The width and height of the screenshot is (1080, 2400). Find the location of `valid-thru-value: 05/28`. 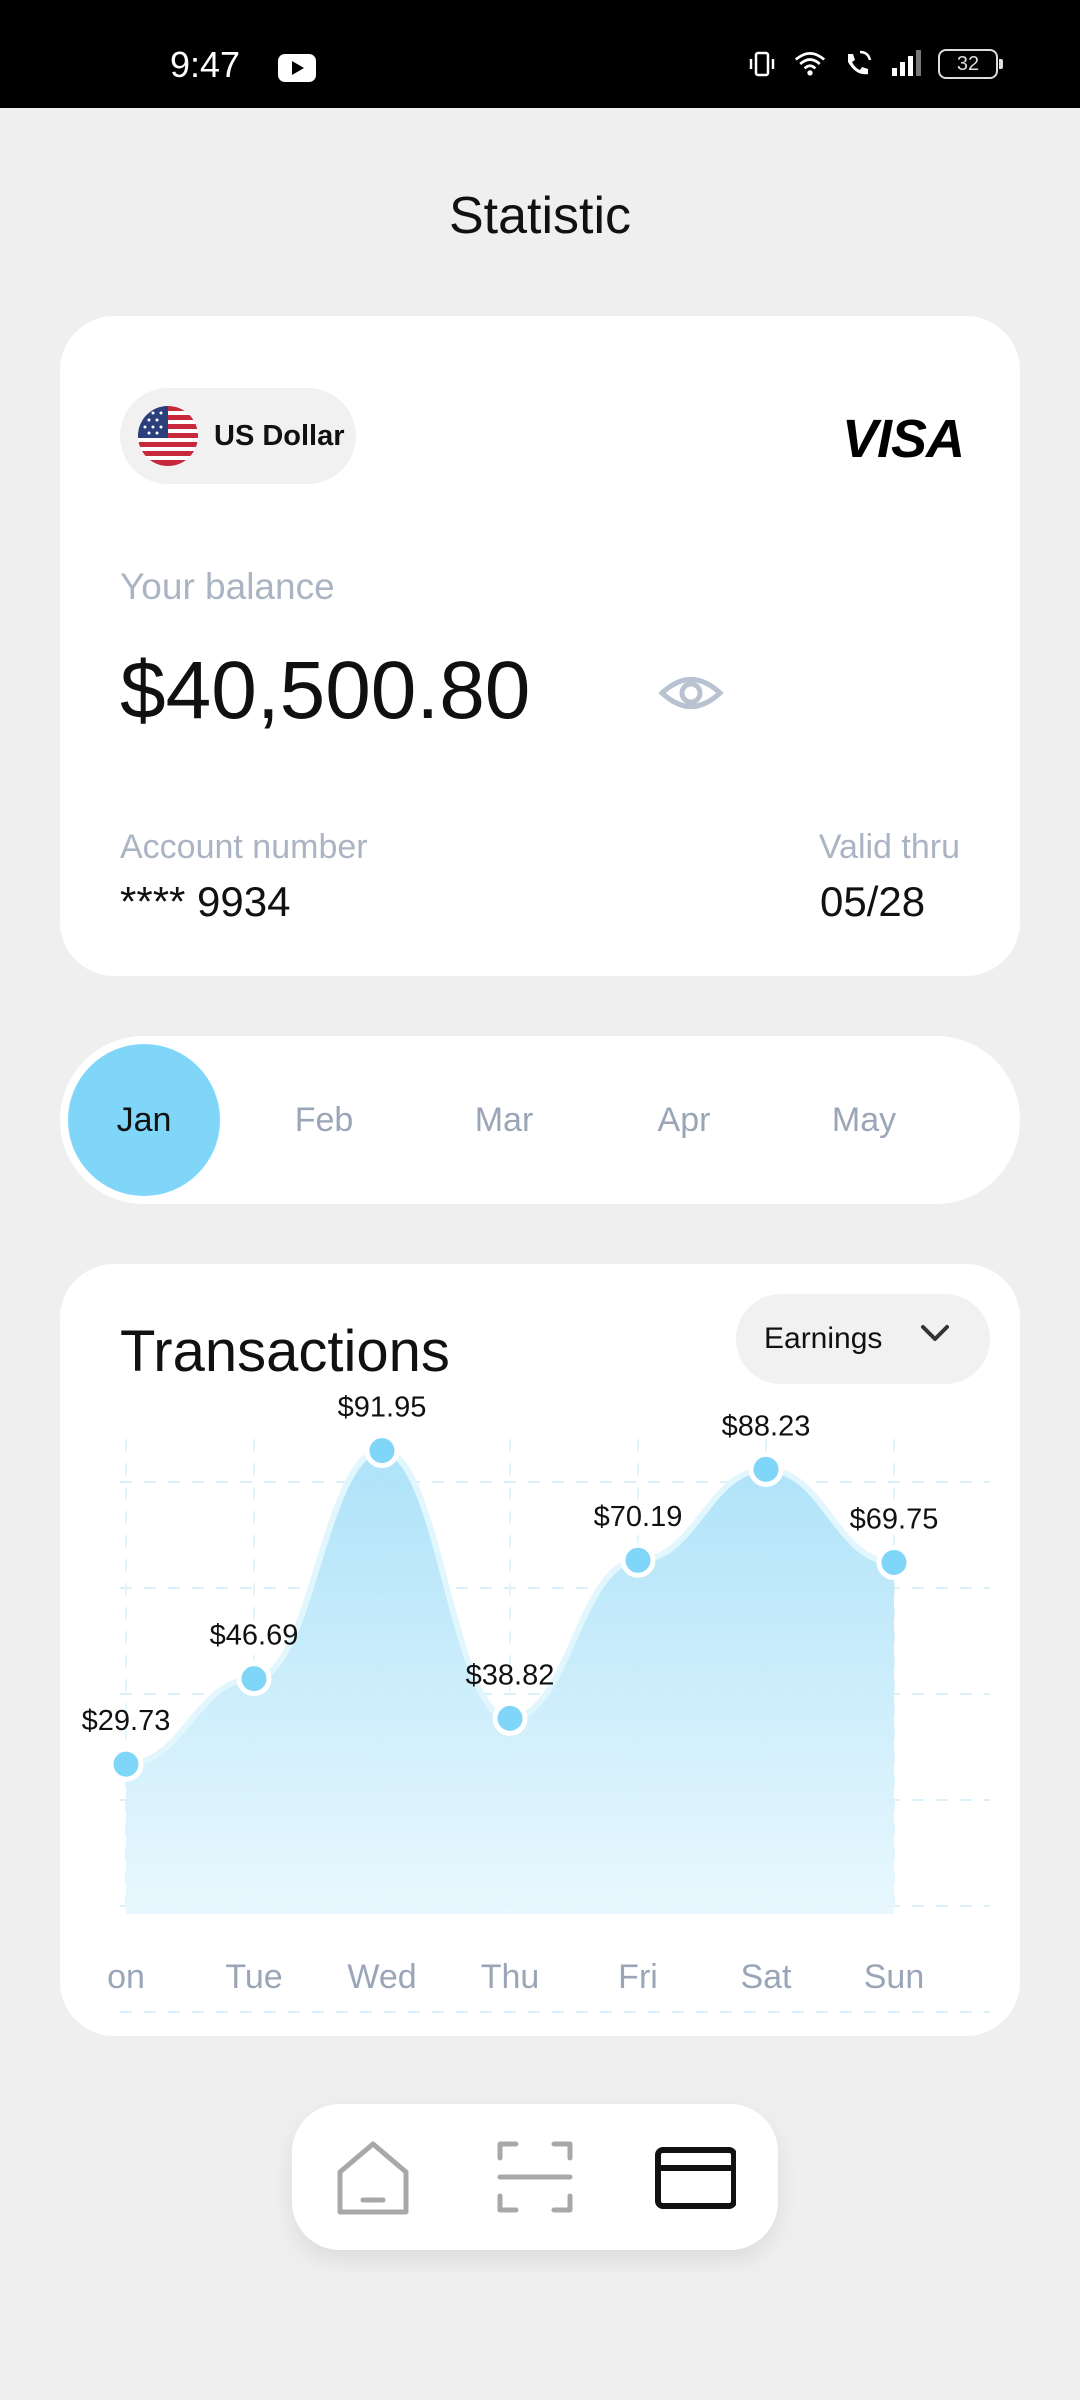

valid-thru-value: 05/28 is located at coordinates (873, 901).